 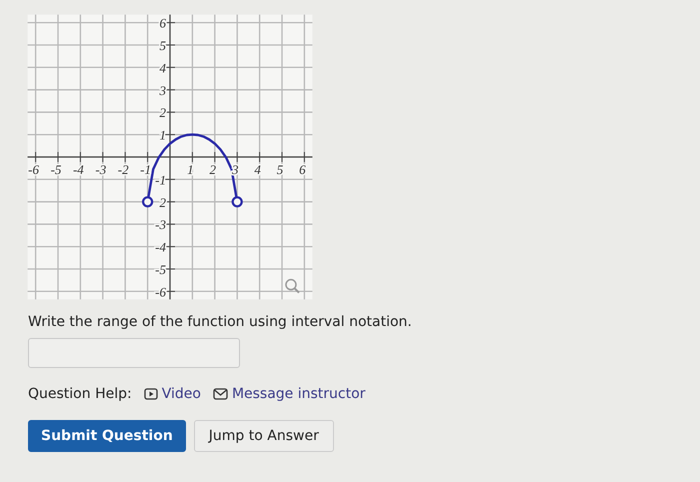 What do you see at coordinates (292, 286) in the screenshot?
I see `magnifier-icon` at bounding box center [292, 286].